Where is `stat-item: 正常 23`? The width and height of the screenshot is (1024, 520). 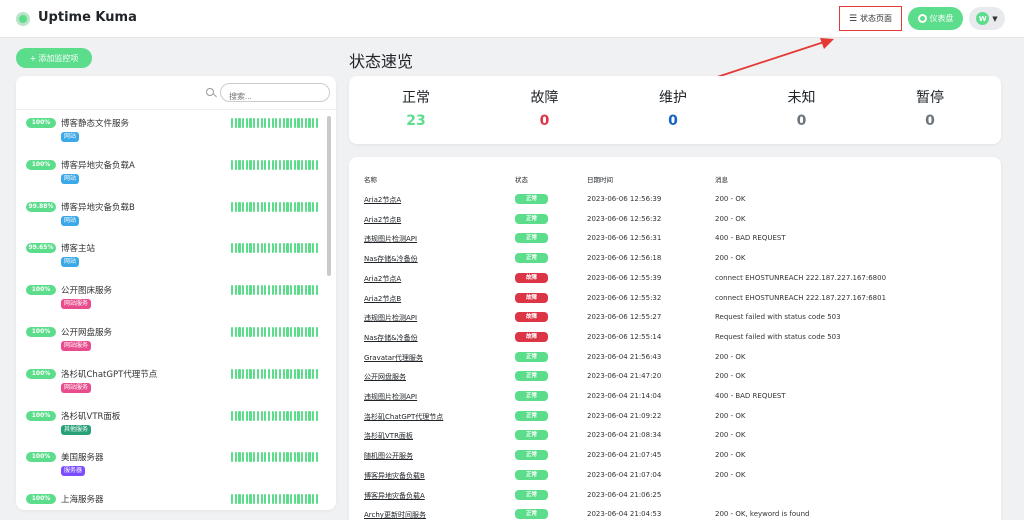
stat-item: 正常 23 is located at coordinates (416, 108).